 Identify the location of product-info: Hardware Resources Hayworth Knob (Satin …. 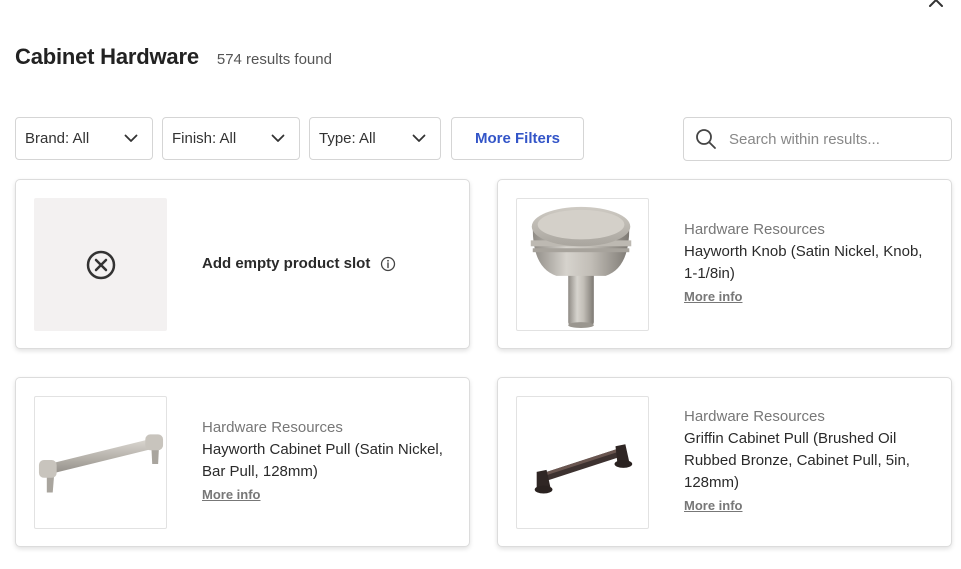
(809, 262).